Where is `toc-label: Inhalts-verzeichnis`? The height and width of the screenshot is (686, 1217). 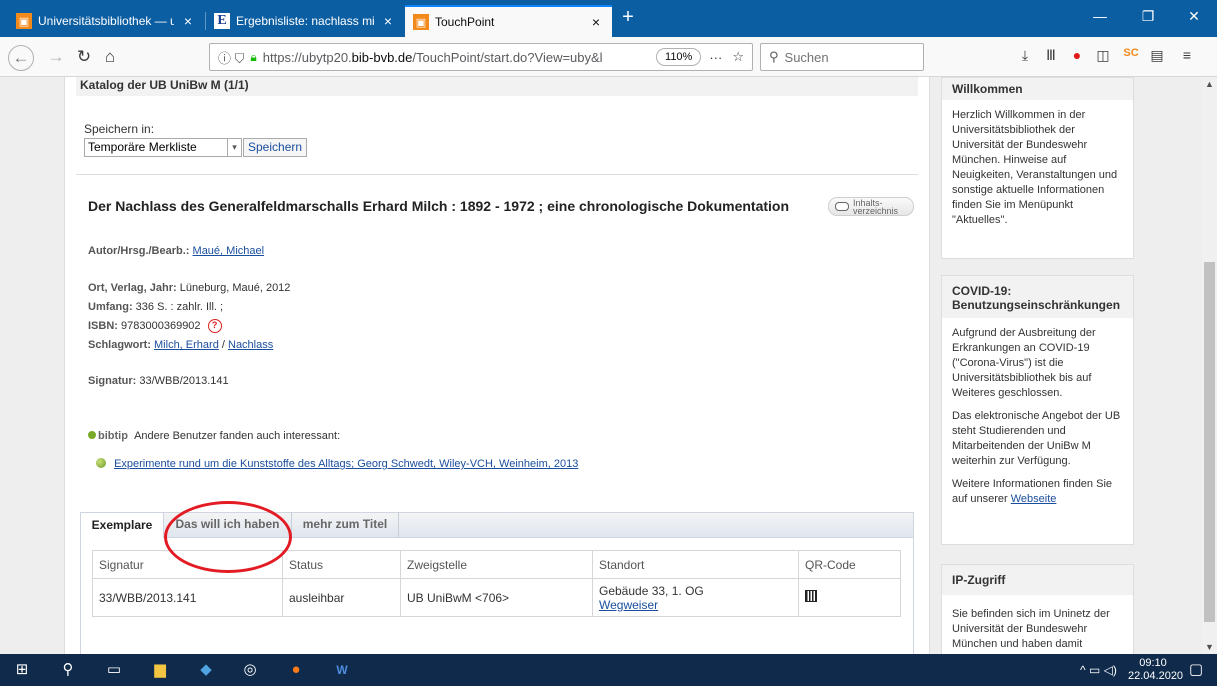
toc-label: Inhalts-verzeichnis is located at coordinates (876, 206).